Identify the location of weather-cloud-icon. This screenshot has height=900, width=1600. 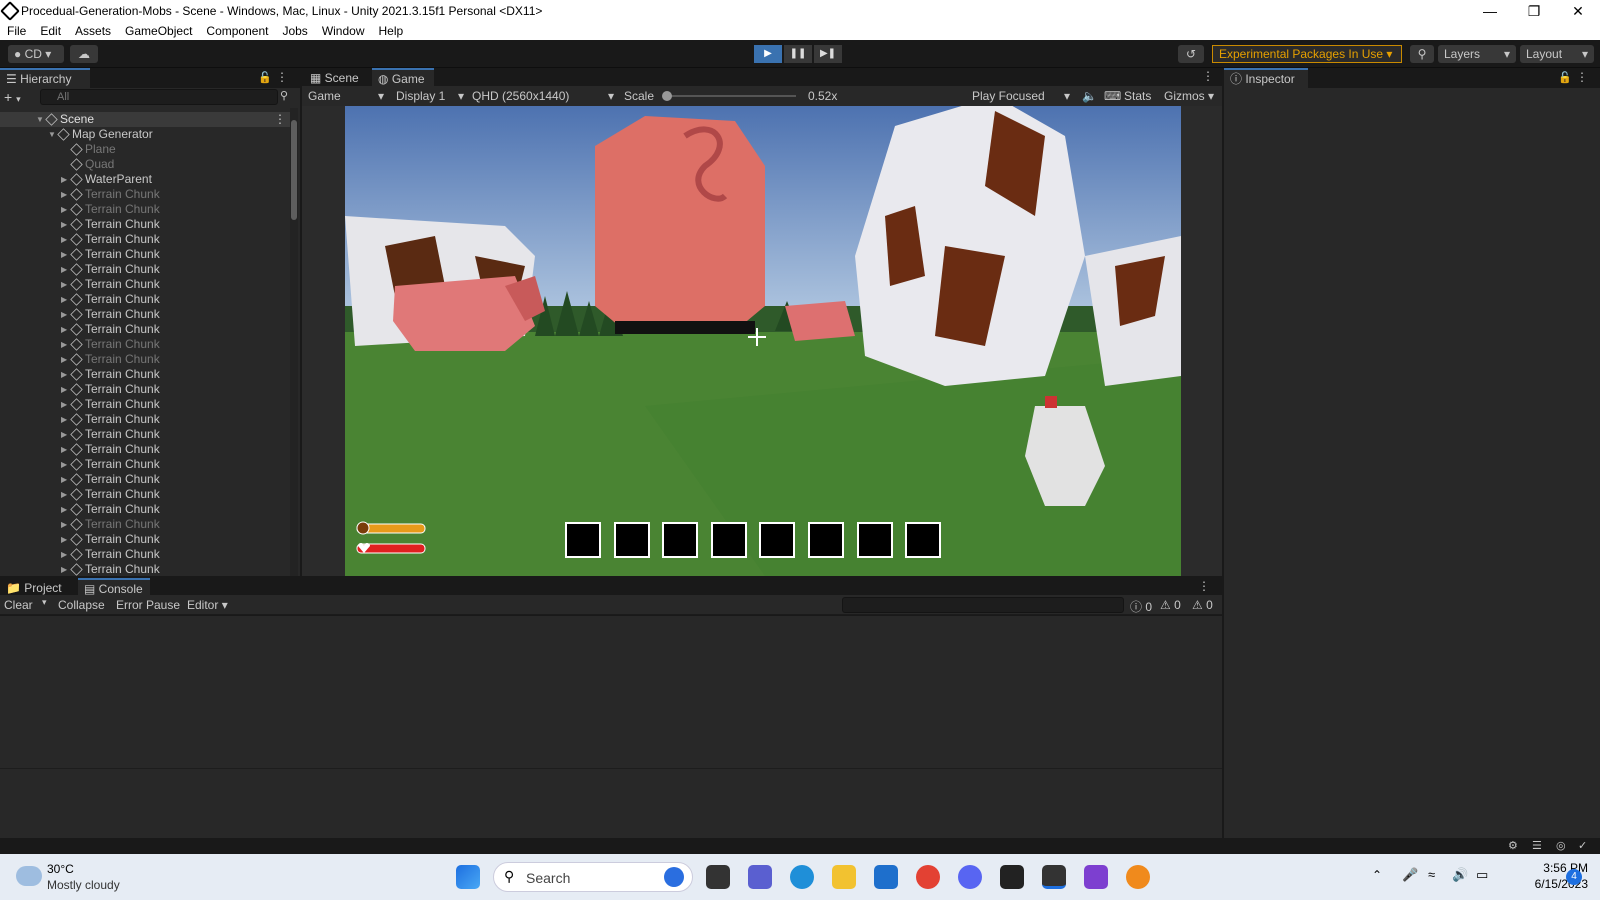
(29, 876).